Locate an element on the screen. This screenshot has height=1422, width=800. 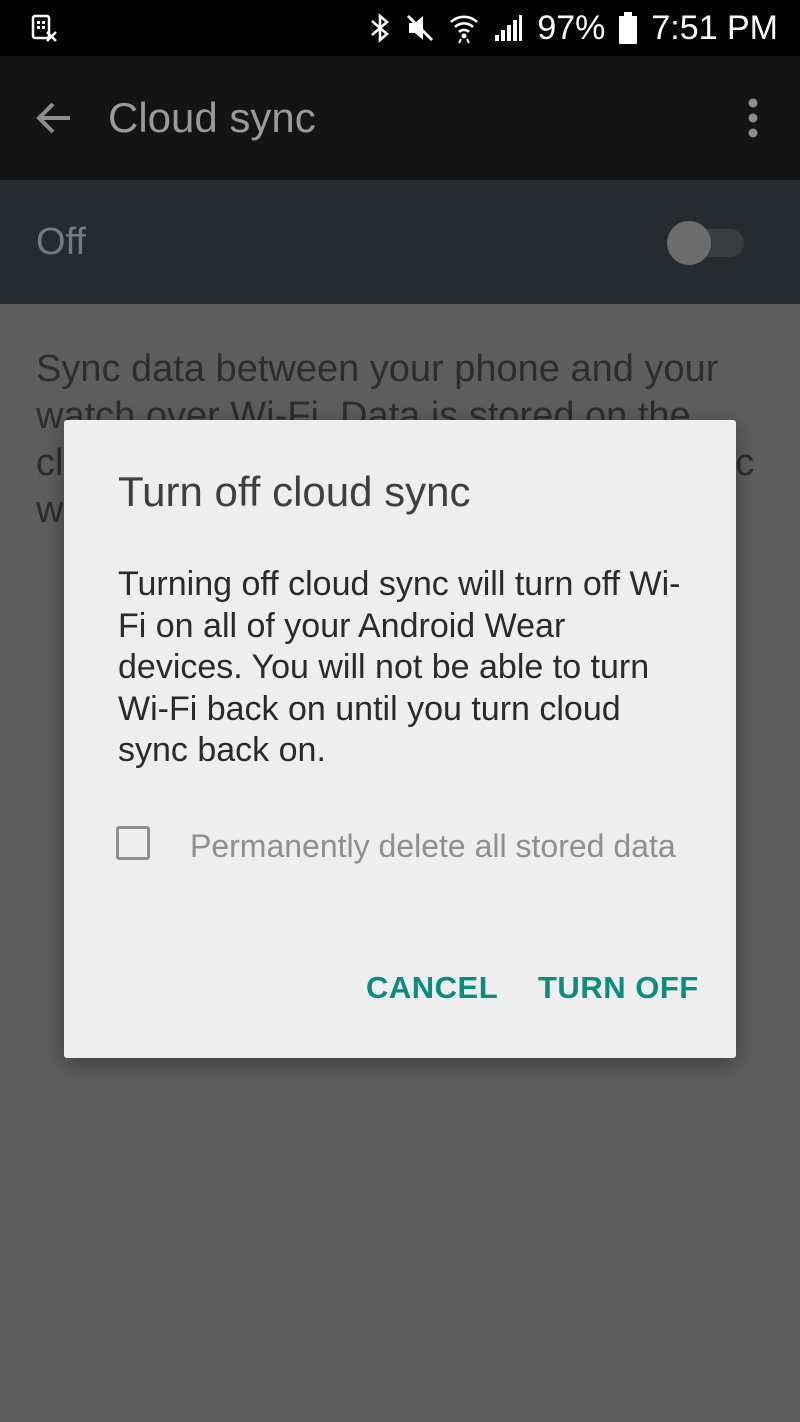
app-bar: Cloud sync is located at coordinates (400, 118).